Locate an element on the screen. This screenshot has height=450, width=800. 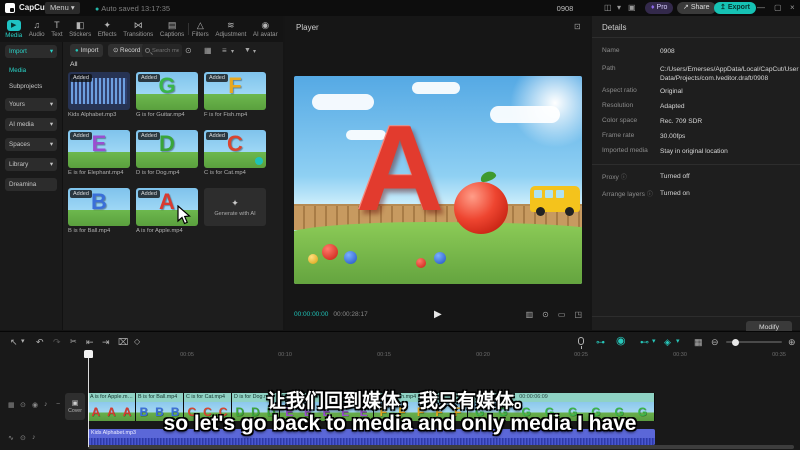
snap-caret-icon: ▾ is located at coordinates (678, 342).